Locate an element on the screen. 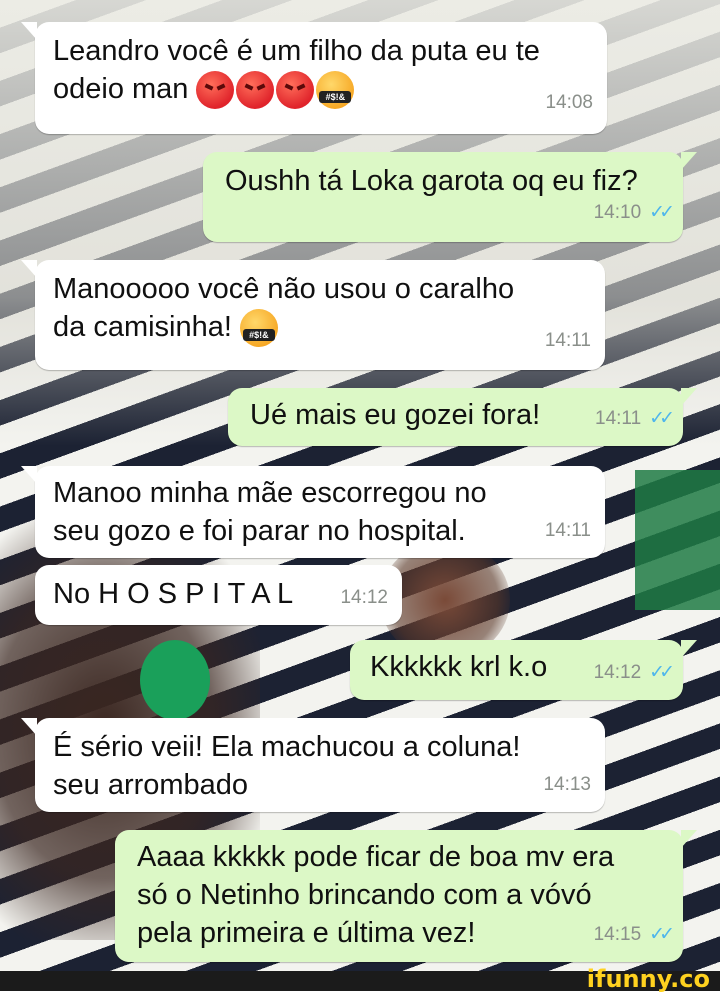  background-chair is located at coordinates (677, 540).